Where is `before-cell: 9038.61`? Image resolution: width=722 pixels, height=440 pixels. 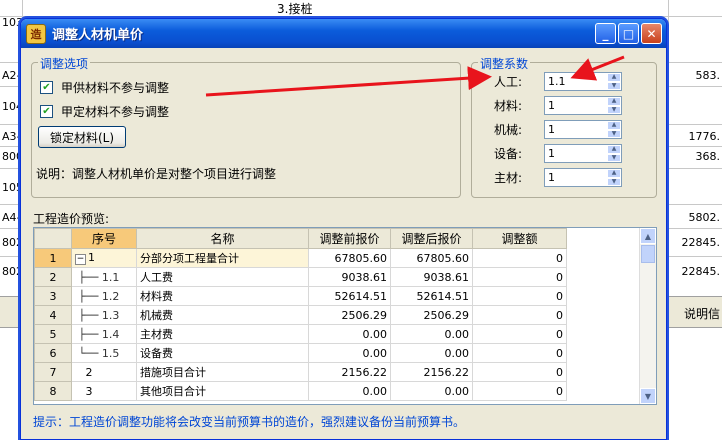 before-cell: 9038.61 is located at coordinates (349, 277).